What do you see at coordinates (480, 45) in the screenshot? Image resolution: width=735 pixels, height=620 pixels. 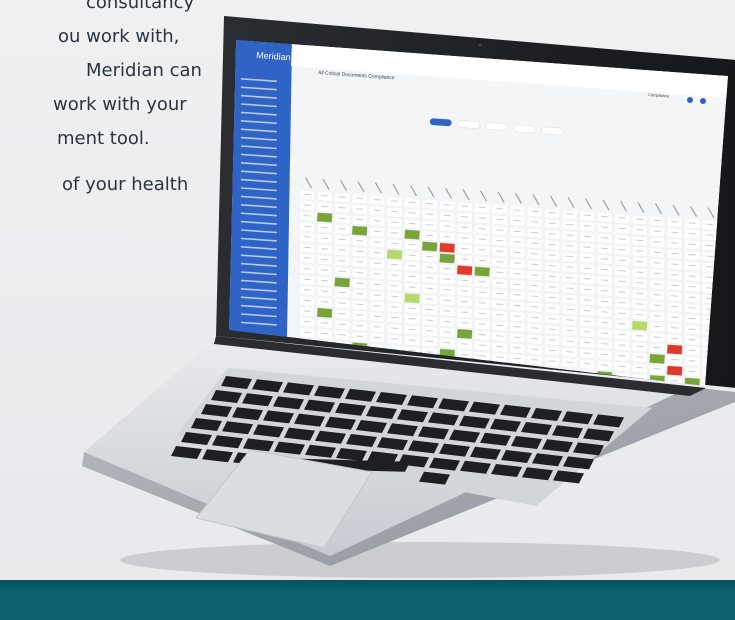 I see `webcam` at bounding box center [480, 45].